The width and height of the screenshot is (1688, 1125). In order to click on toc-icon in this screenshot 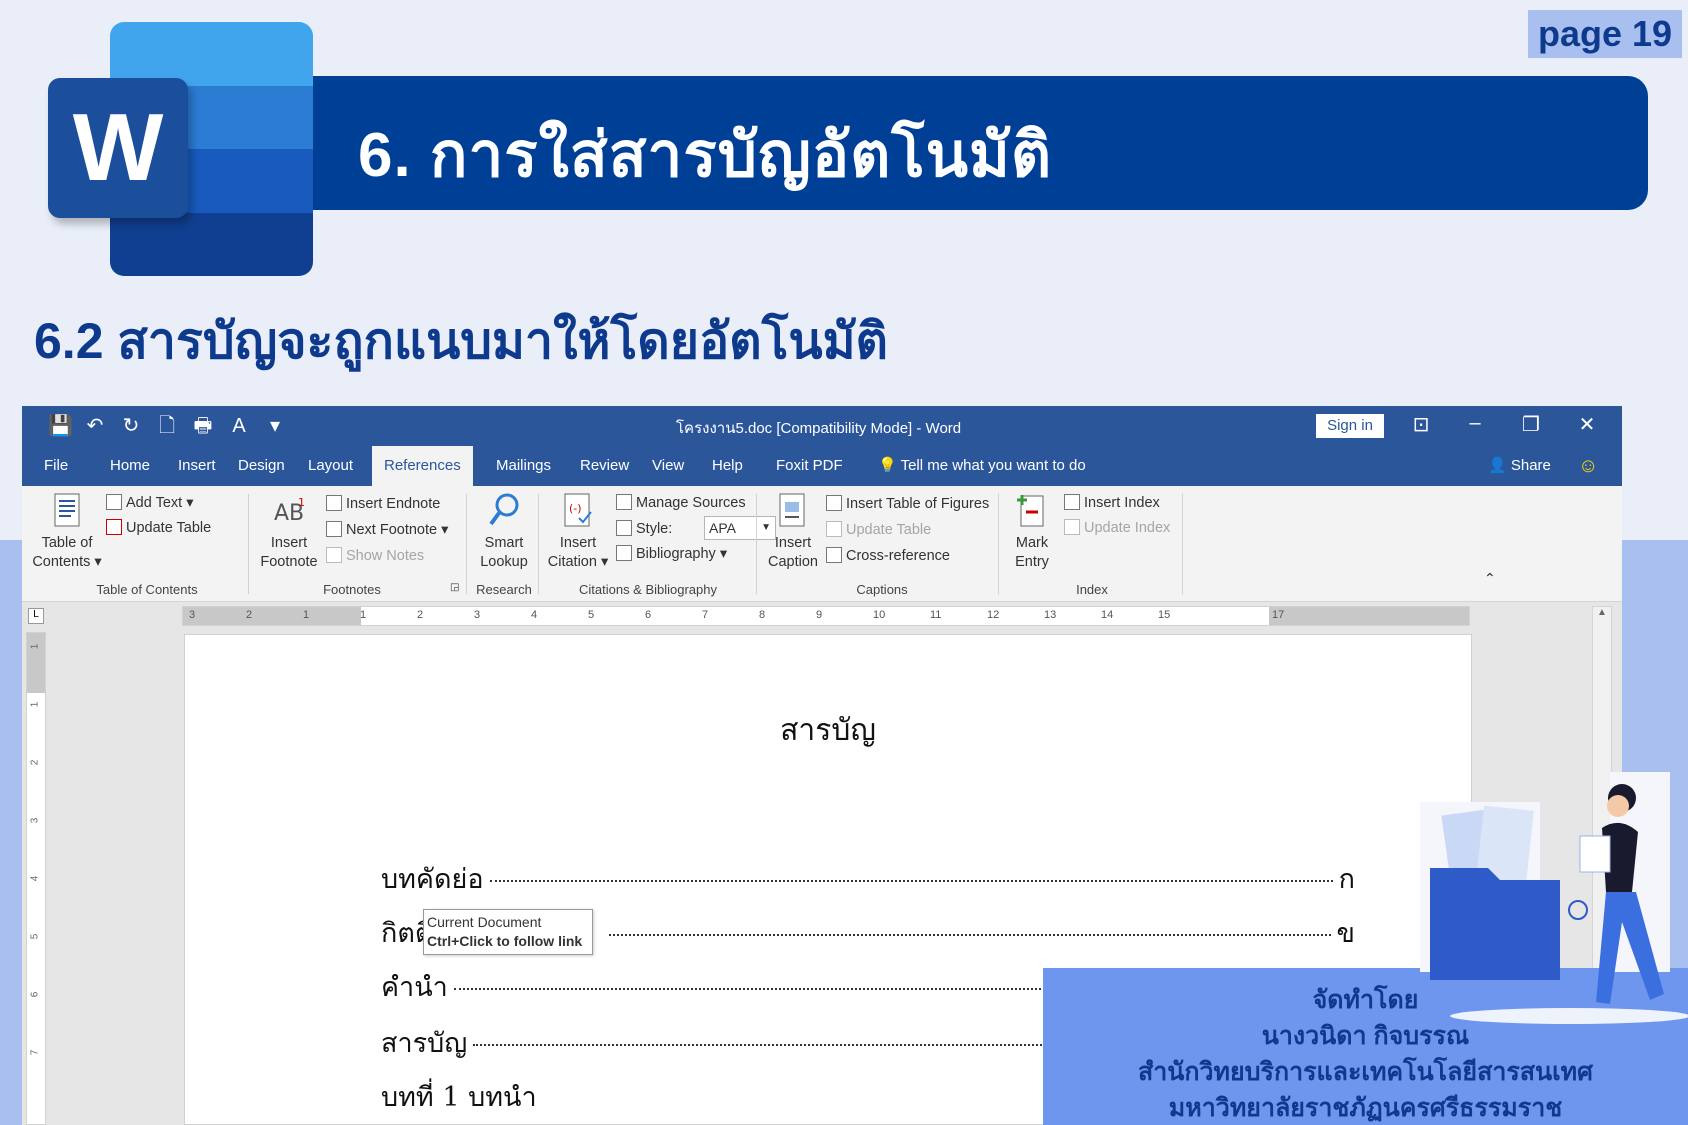, I will do `click(67, 510)`.